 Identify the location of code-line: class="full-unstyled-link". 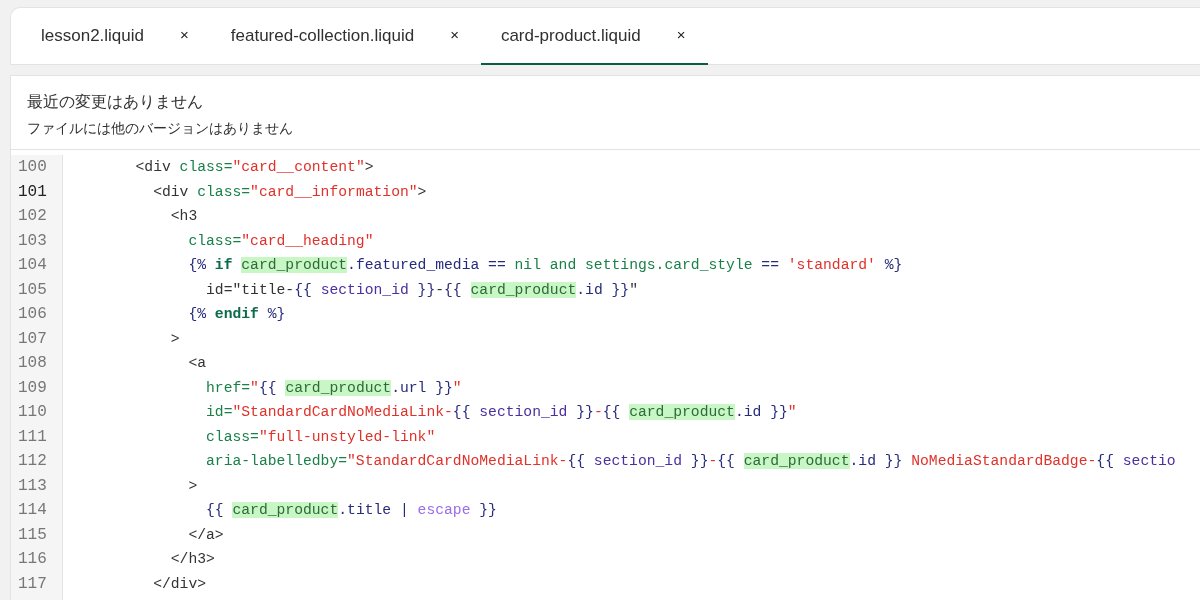
(321, 437).